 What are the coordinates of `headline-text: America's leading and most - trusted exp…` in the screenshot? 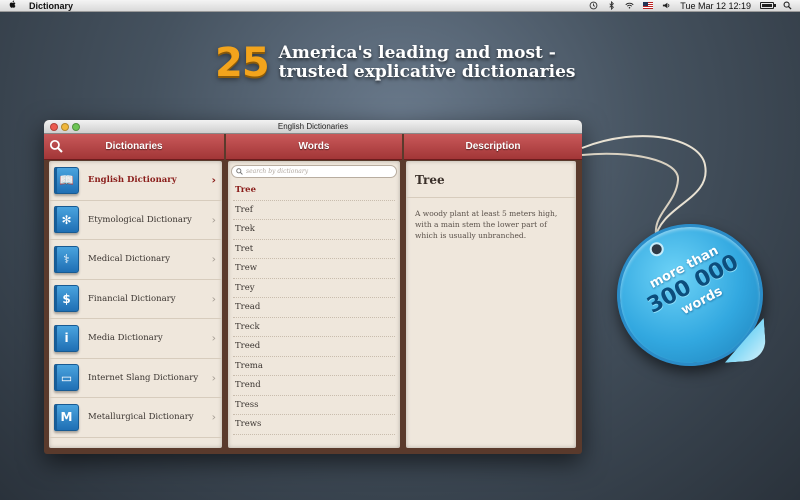 It's located at (427, 63).